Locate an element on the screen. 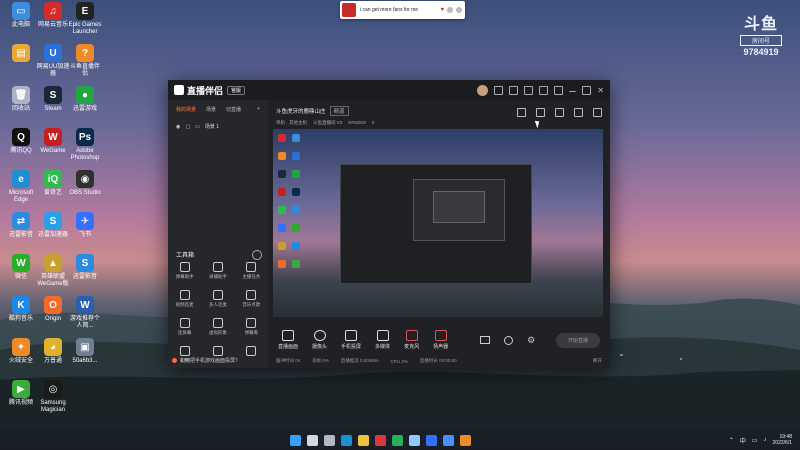 The width and height of the screenshot is (800, 450). windows-icon is located at coordinates (295, 440).